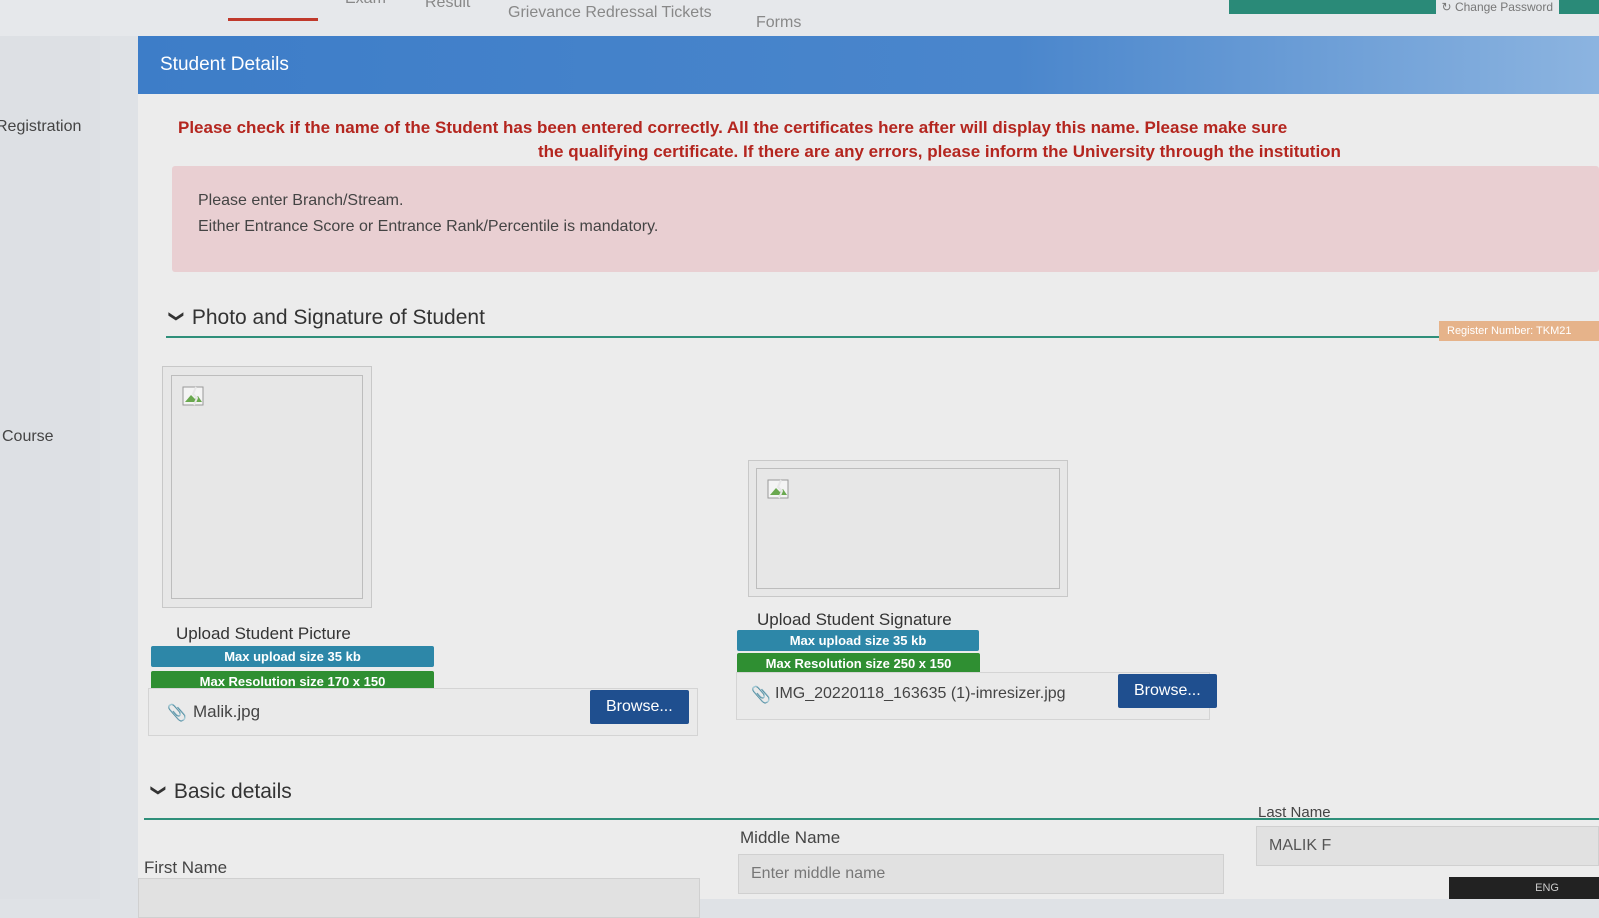  Describe the element at coordinates (292, 656) in the screenshot. I see `picture-size-badge: Max upload size 35 kb` at that location.